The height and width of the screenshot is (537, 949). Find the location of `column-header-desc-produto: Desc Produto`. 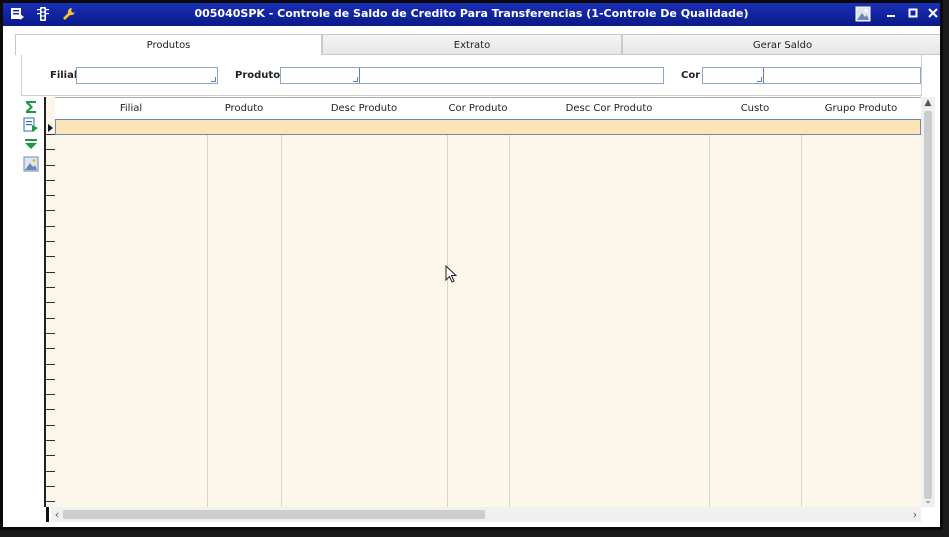

column-header-desc-produto: Desc Produto is located at coordinates (364, 108).